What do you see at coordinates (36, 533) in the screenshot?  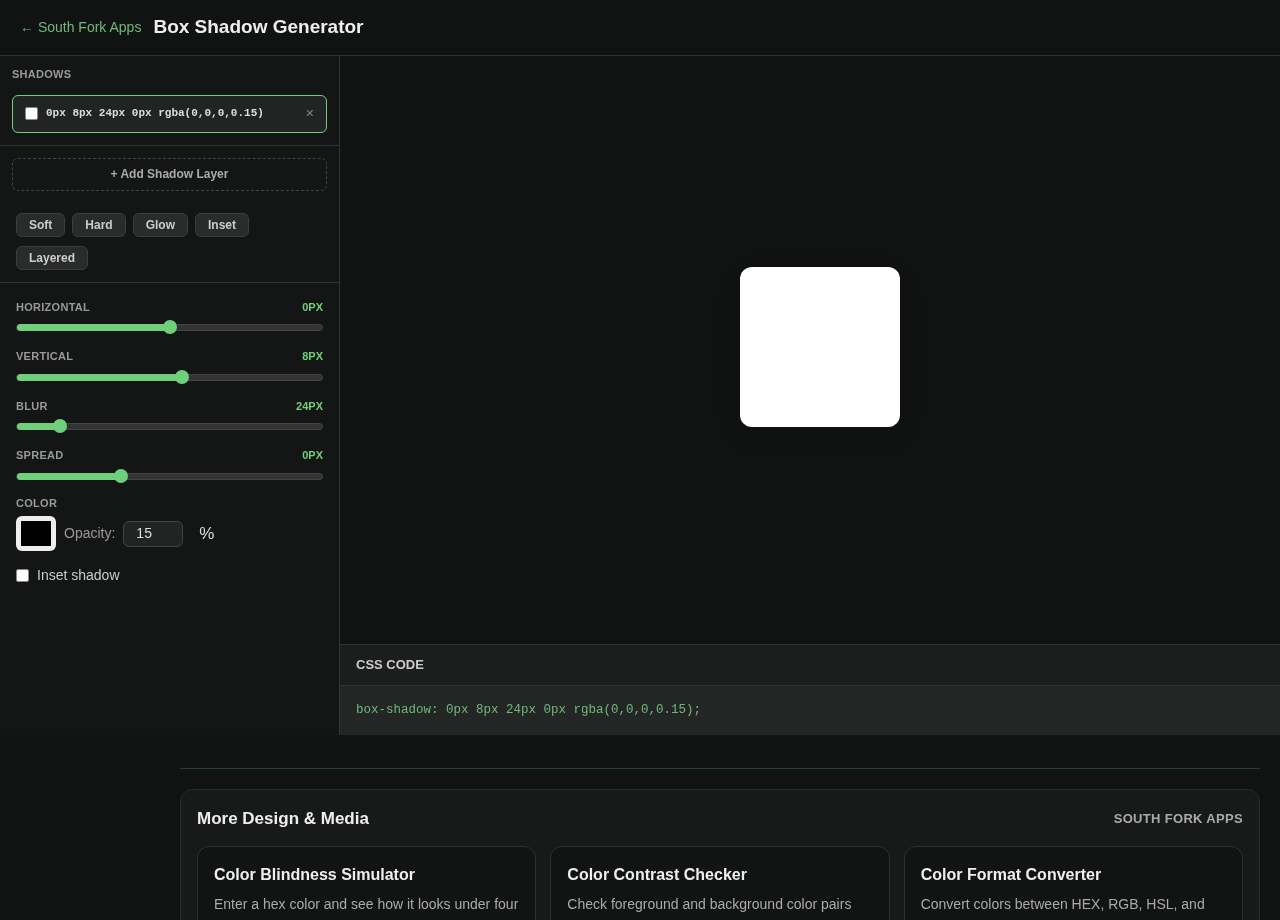 I see `color-swatch` at bounding box center [36, 533].